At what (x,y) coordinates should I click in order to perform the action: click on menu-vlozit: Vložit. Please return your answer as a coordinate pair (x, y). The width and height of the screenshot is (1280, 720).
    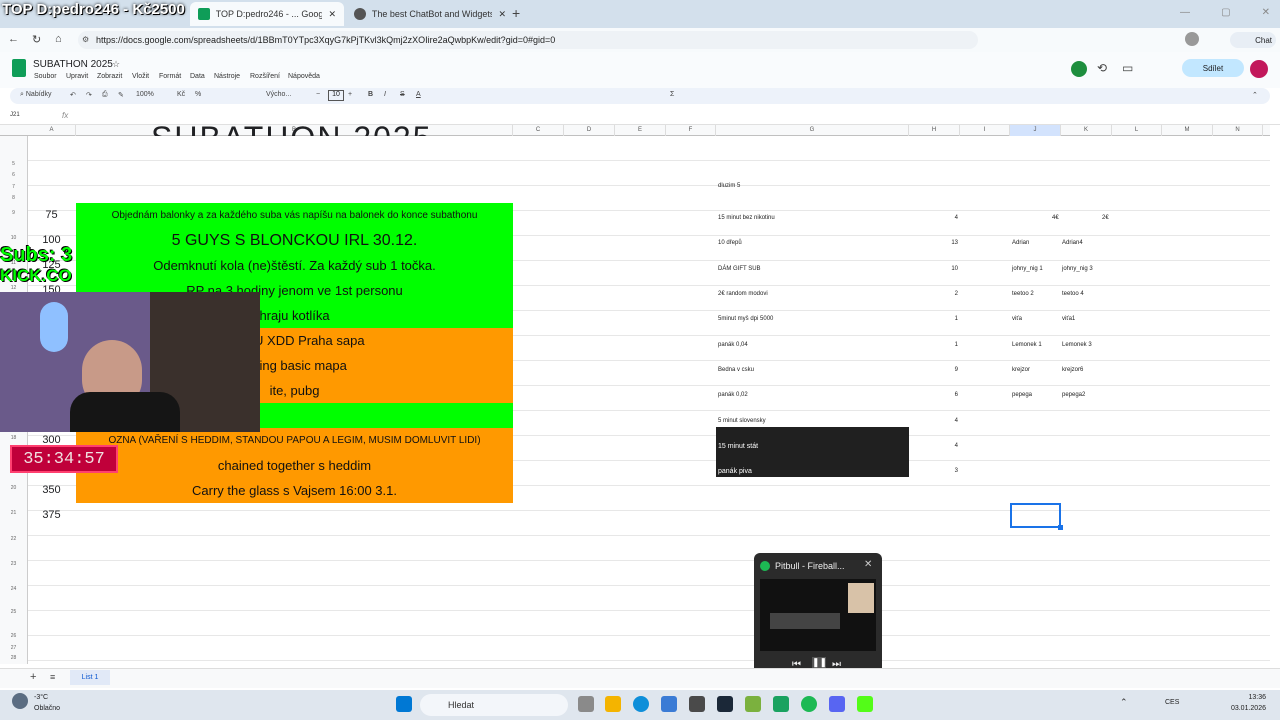
    Looking at the image, I should click on (140, 76).